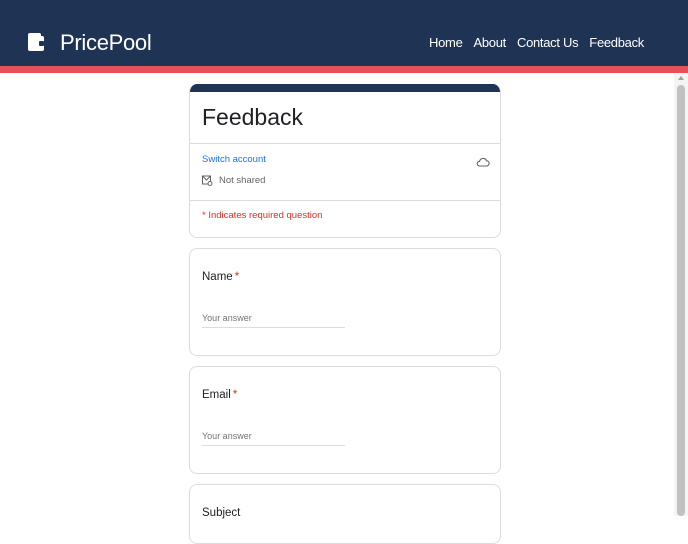 This screenshot has height=544, width=688. What do you see at coordinates (681, 78) in the screenshot?
I see `scroll-up-arrow-icon` at bounding box center [681, 78].